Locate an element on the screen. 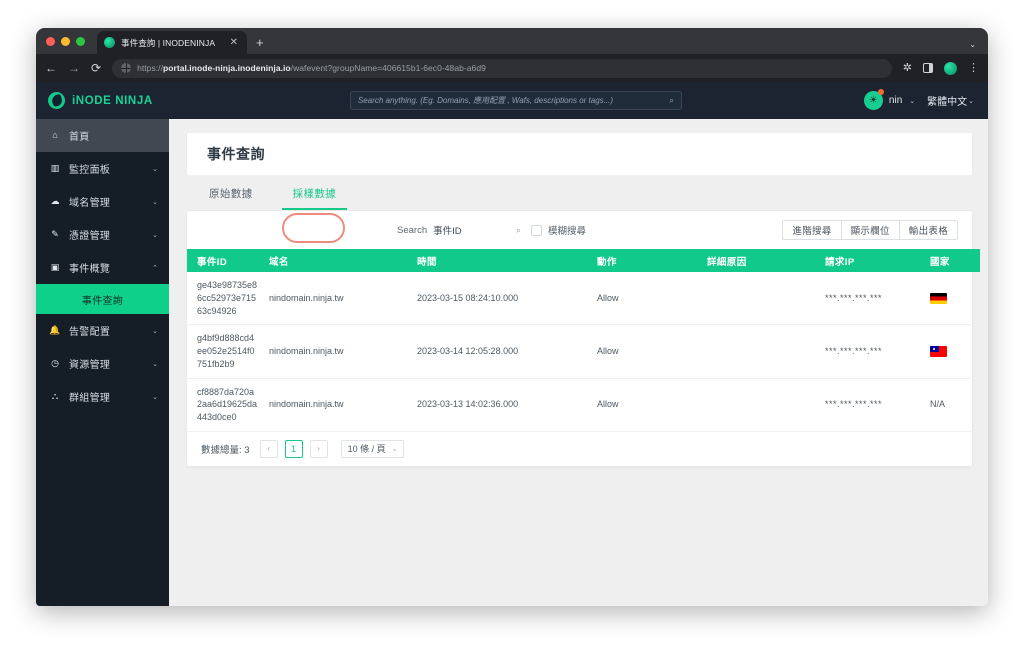 This screenshot has height=651, width=1024. url-host: portal.inode-ninja.inodeninja.io is located at coordinates (226, 68).